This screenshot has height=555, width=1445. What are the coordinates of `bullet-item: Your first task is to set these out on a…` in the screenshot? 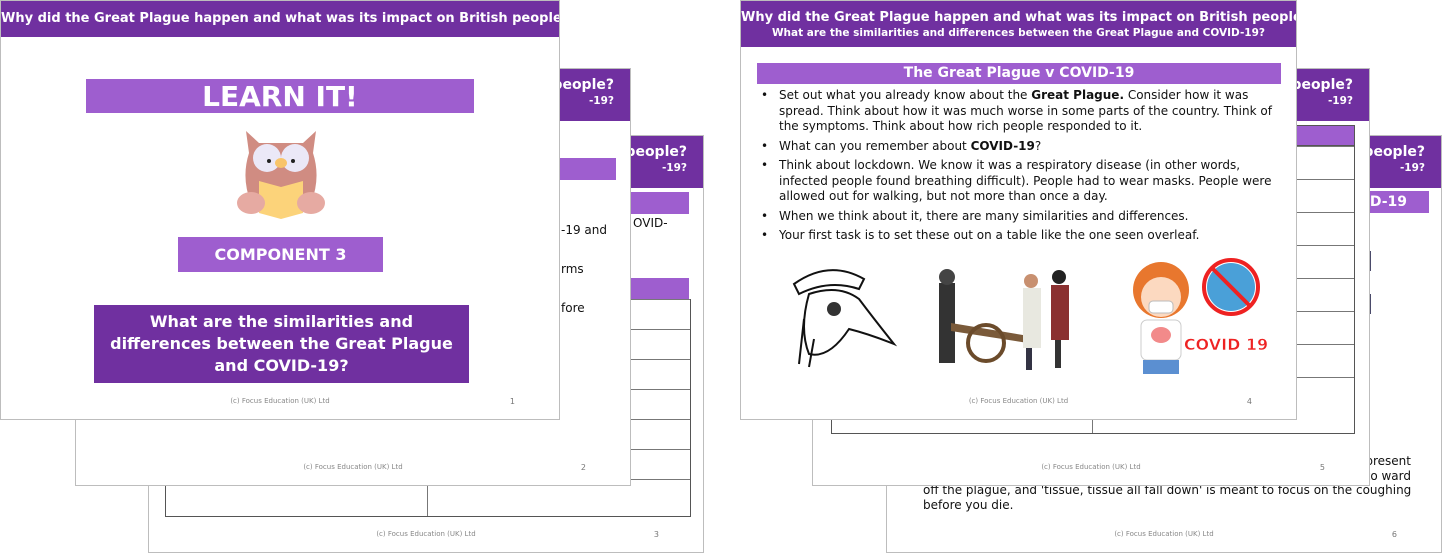 It's located at (1019, 236).